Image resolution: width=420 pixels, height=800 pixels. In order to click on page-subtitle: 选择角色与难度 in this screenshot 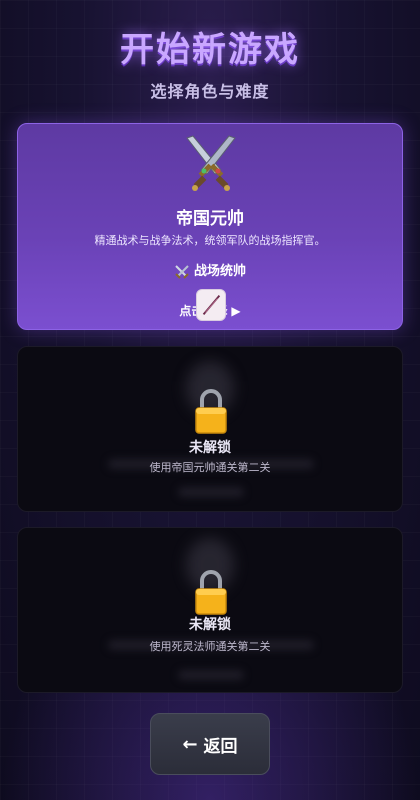, I will do `click(210, 91)`.